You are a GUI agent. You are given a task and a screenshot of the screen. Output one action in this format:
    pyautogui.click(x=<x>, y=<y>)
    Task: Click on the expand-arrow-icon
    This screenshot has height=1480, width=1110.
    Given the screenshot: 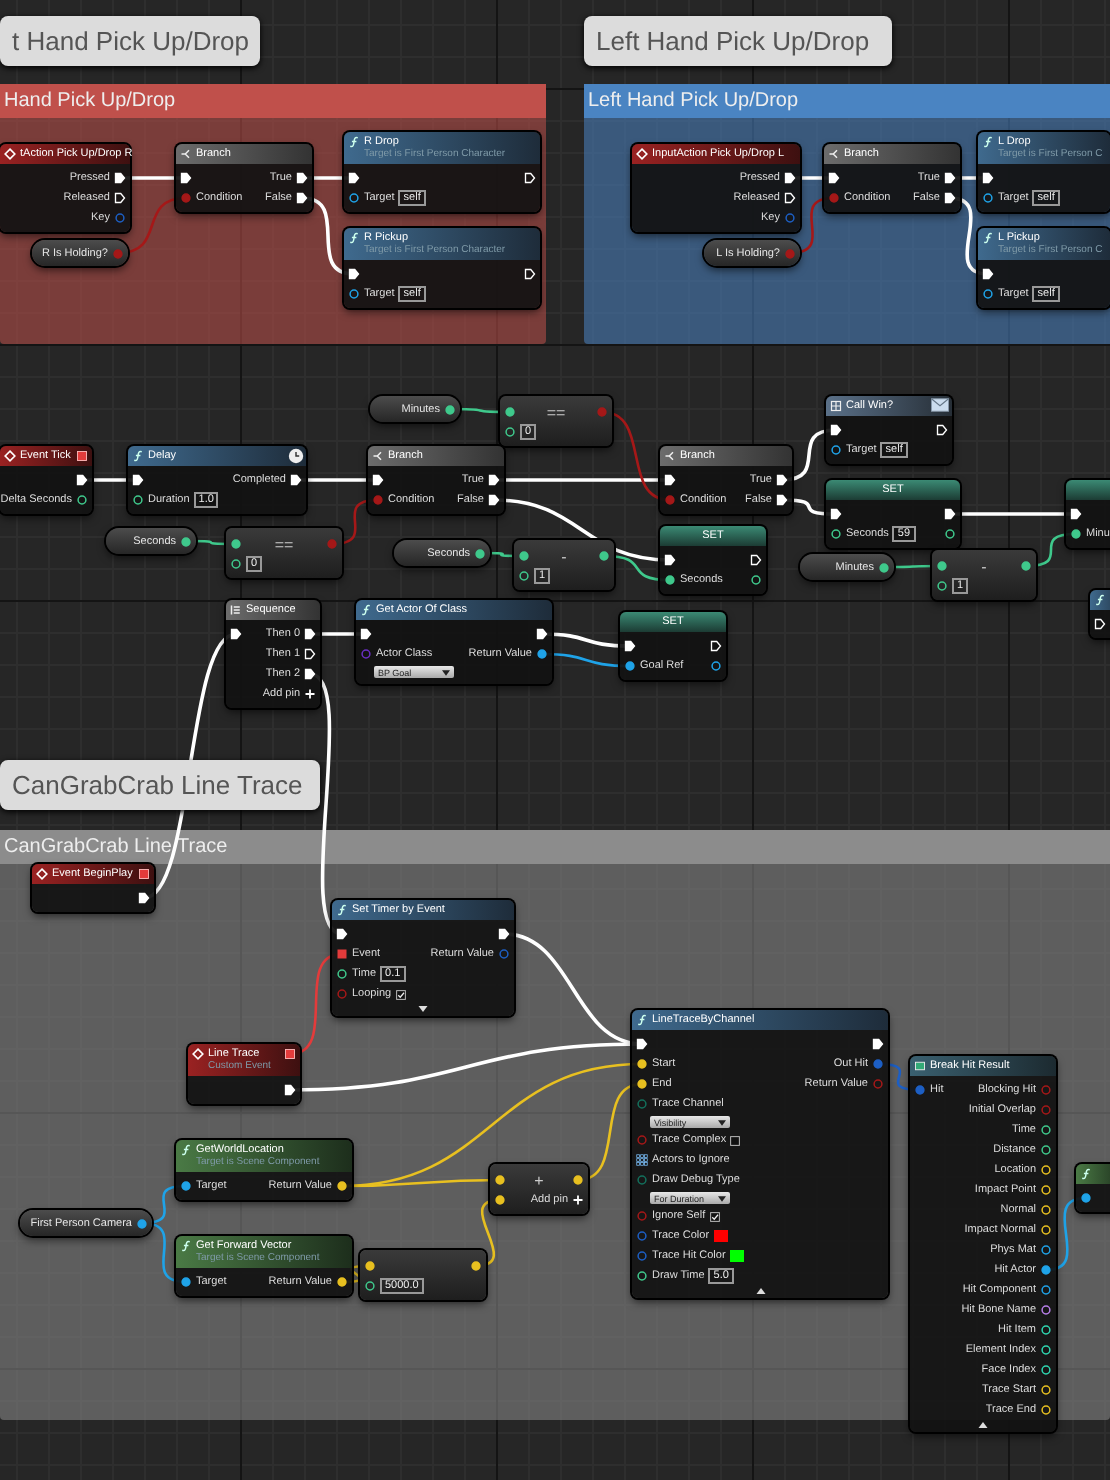 What is the action you would take?
    pyautogui.click(x=423, y=1009)
    